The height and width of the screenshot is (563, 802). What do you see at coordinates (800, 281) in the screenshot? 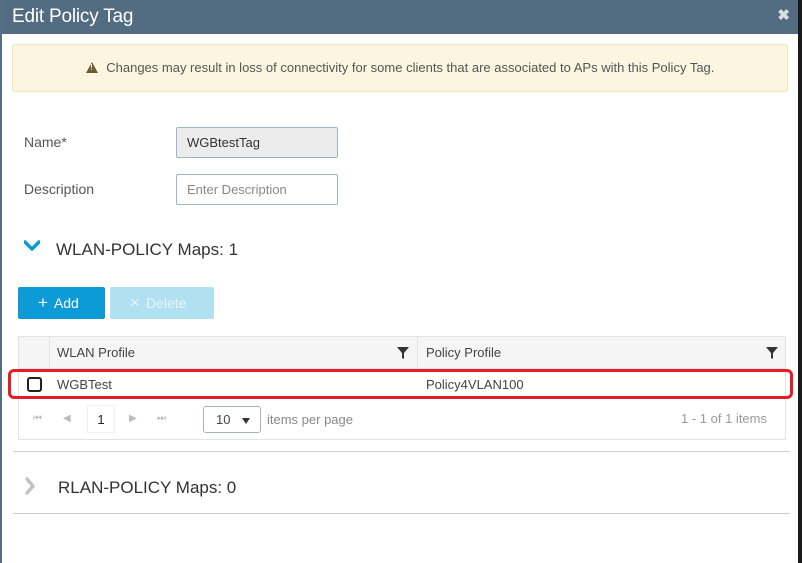
I see `window-edge` at bounding box center [800, 281].